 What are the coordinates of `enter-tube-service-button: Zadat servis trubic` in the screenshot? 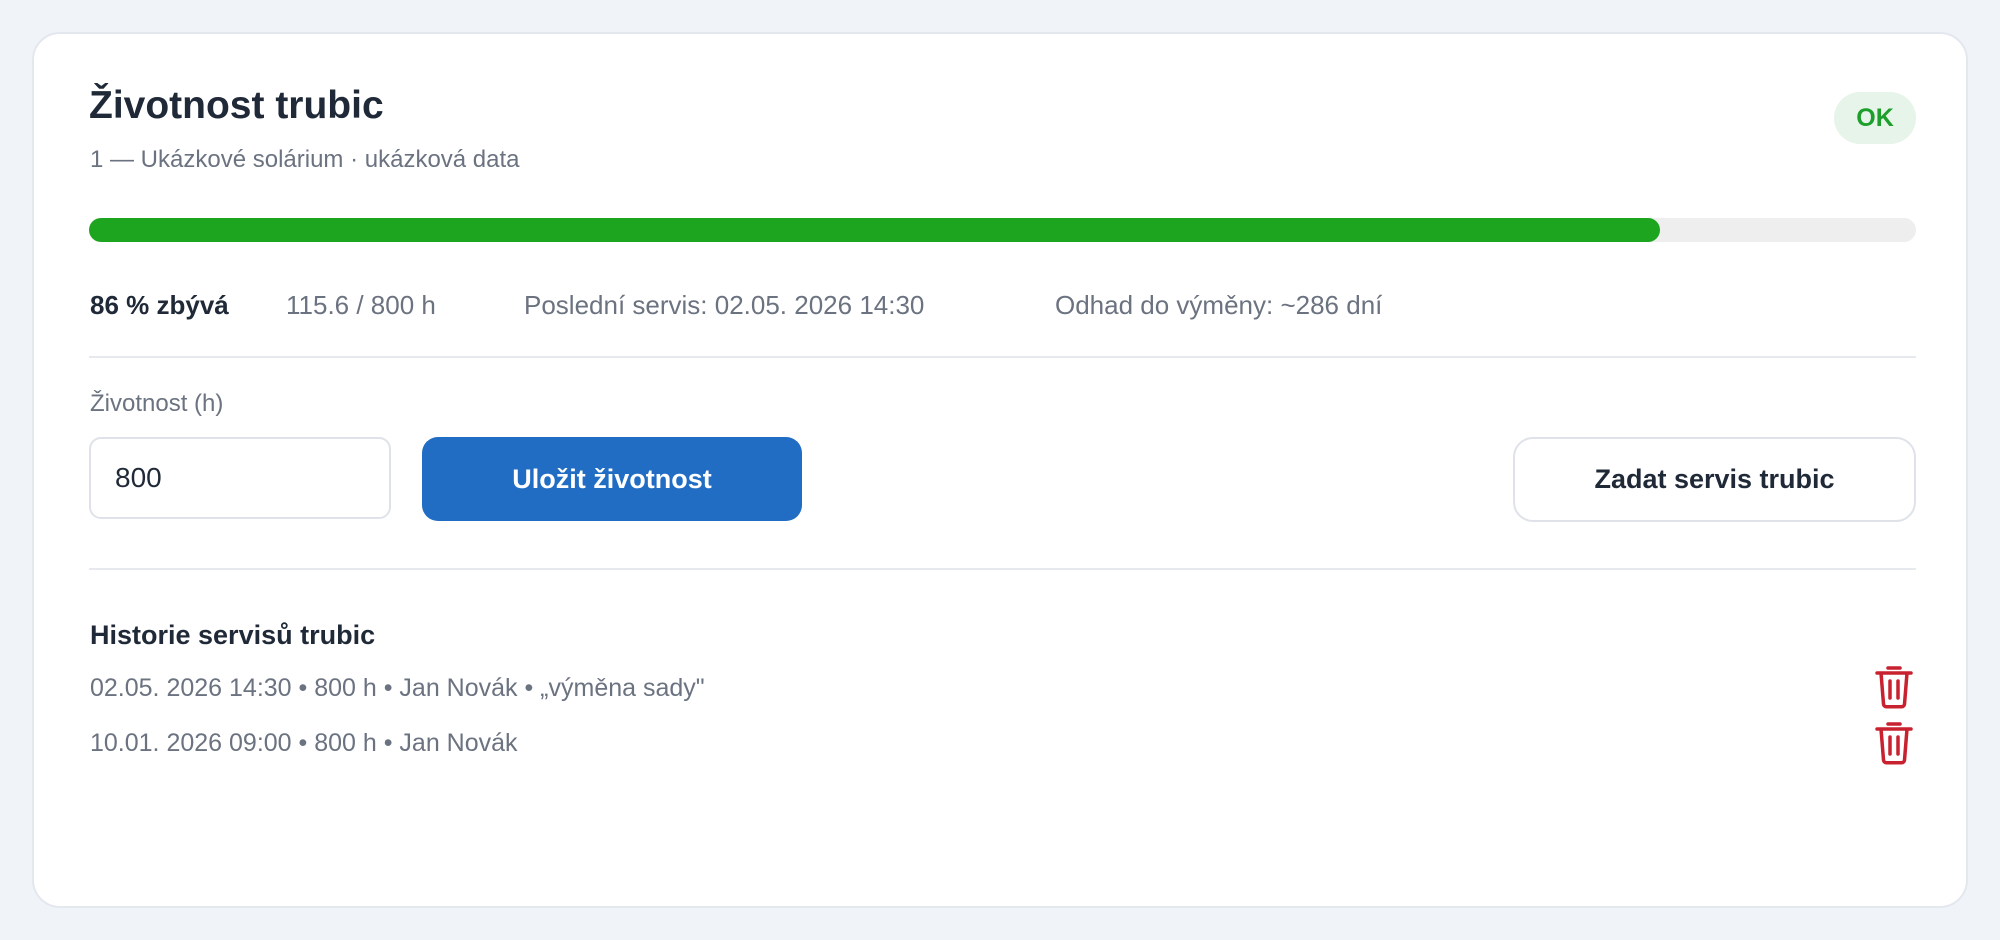 It's located at (1714, 479).